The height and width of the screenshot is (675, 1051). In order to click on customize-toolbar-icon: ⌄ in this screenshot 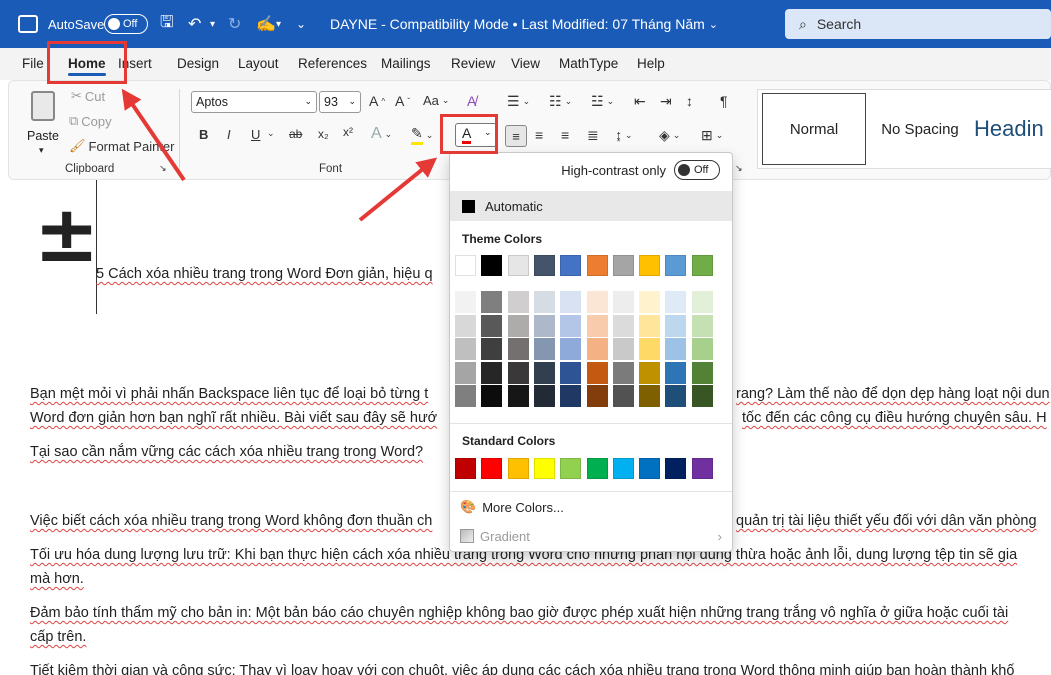, I will do `click(301, 24)`.